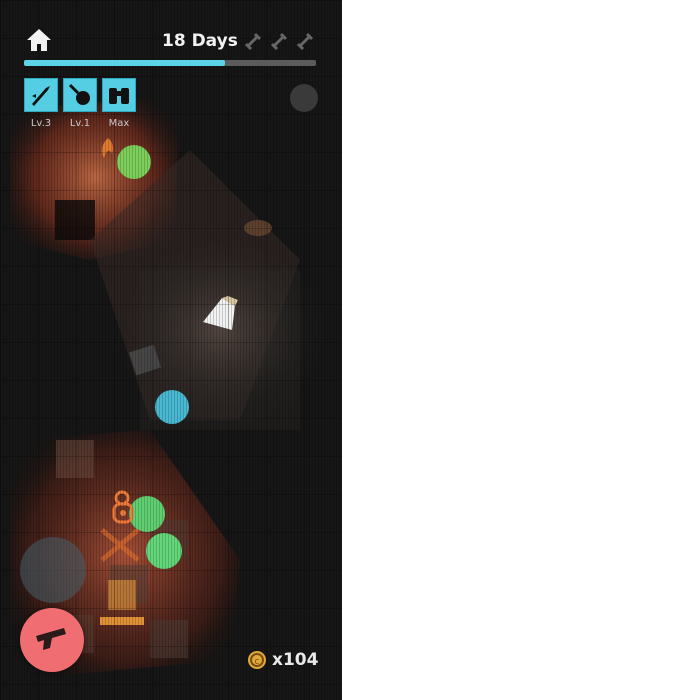  I want to click on item-level-pan: Lv.1, so click(80, 123).